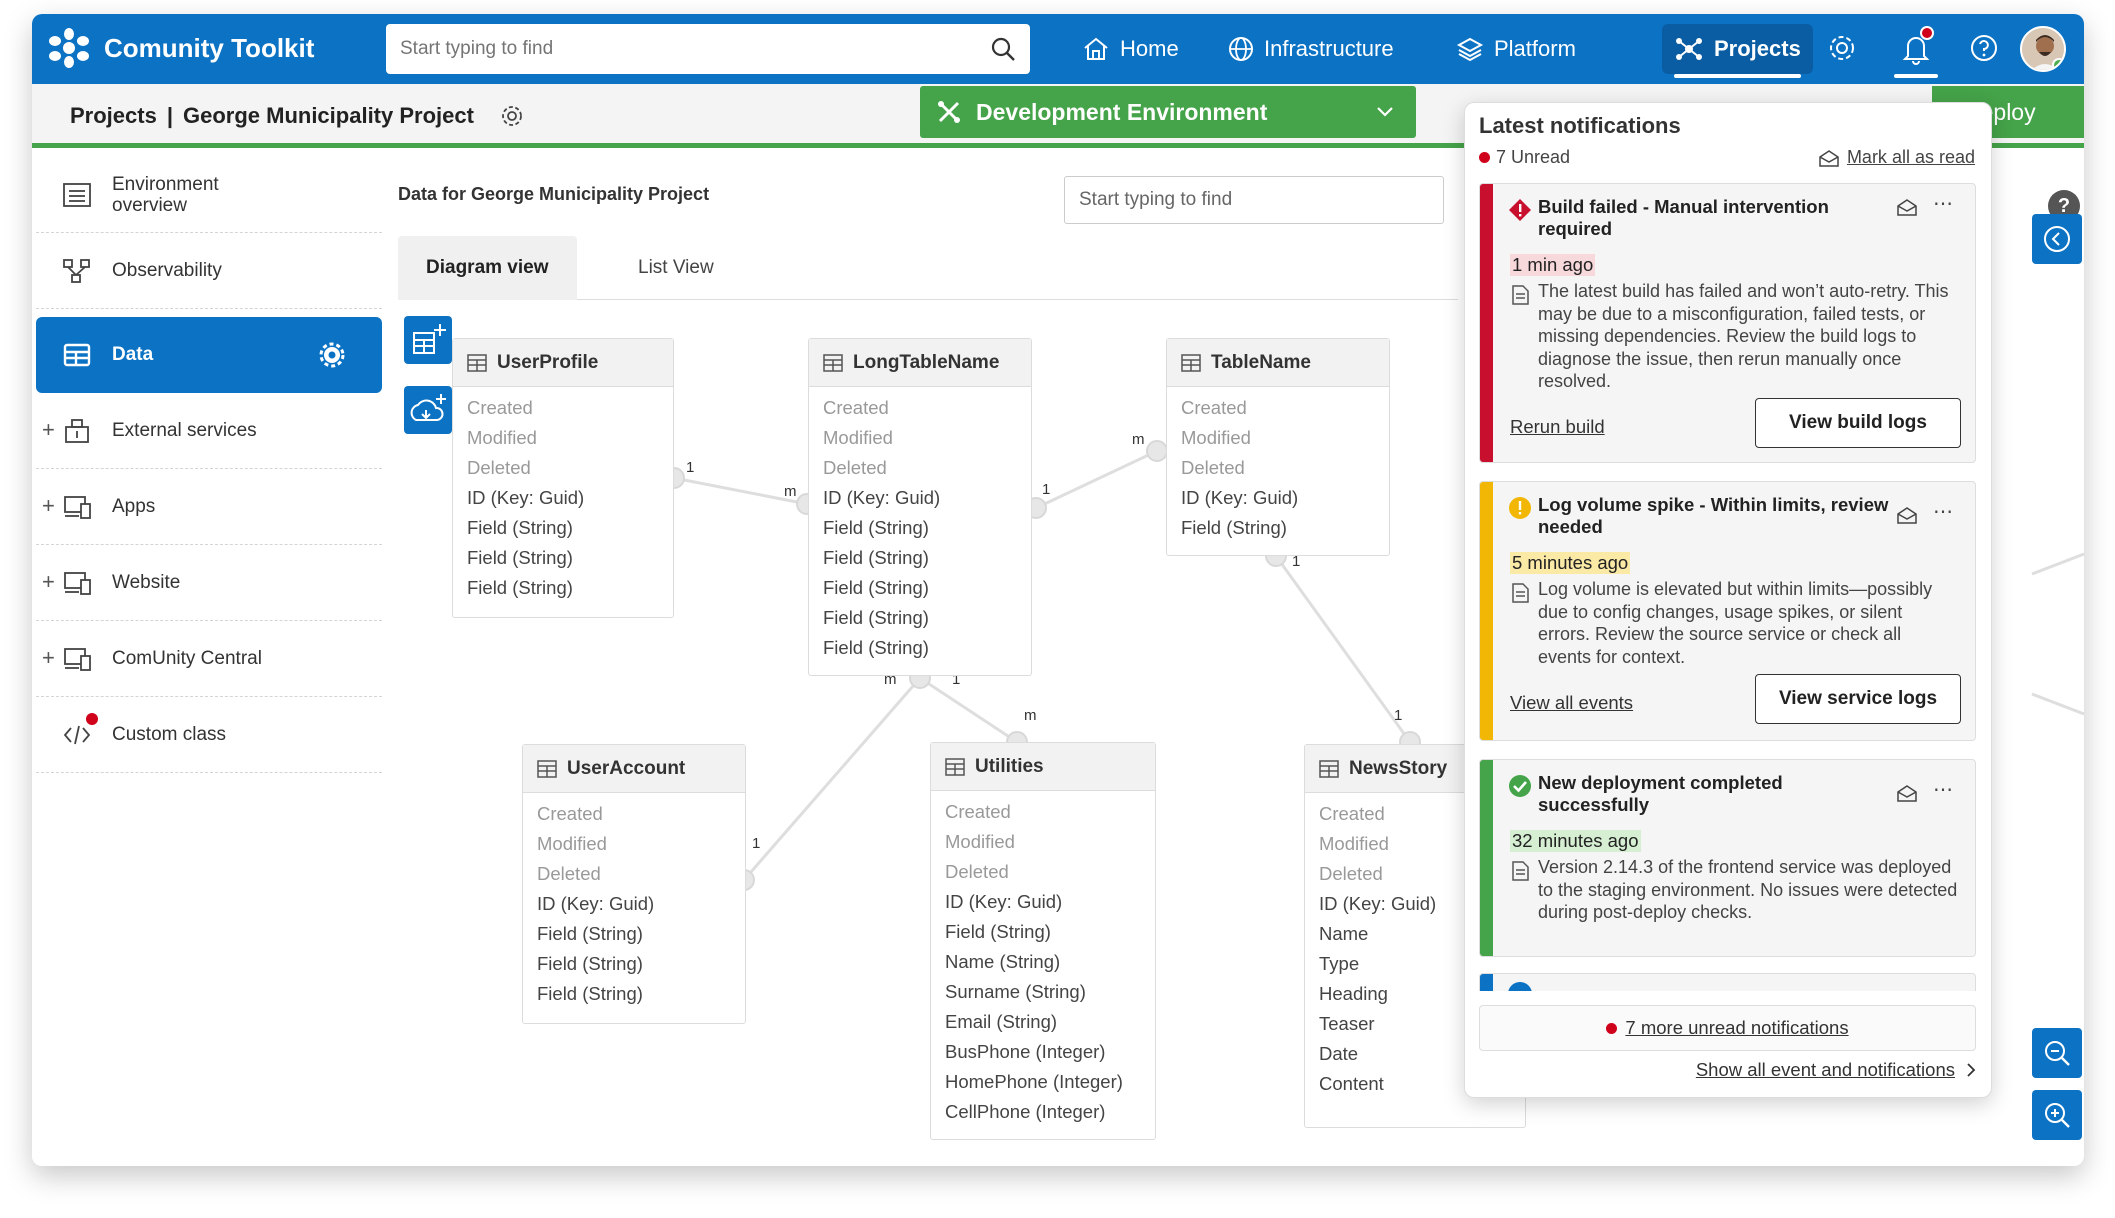 This screenshot has height=1218, width=2115. What do you see at coordinates (1553, 265) in the screenshot?
I see `notification-time: 1 min ago` at bounding box center [1553, 265].